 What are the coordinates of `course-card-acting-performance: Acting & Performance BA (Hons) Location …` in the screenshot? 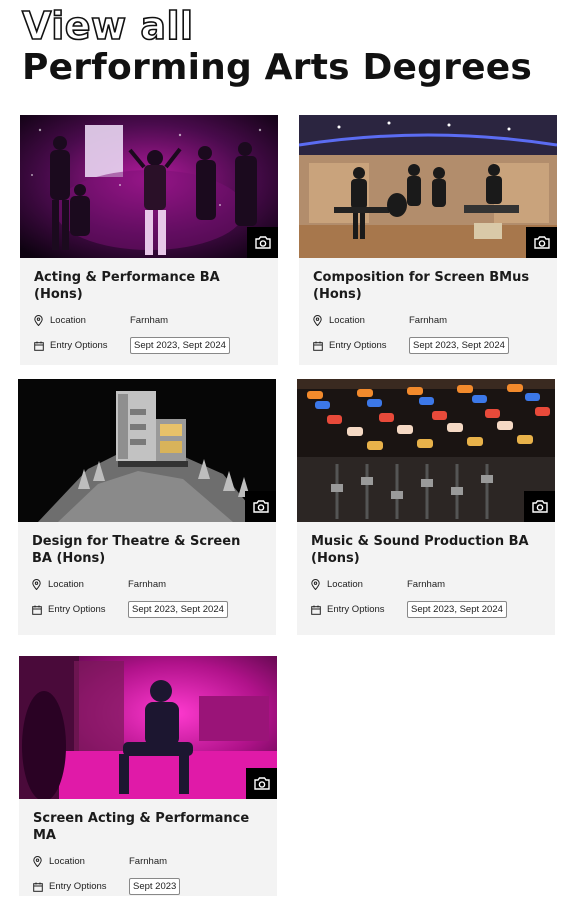 It's located at (149, 240).